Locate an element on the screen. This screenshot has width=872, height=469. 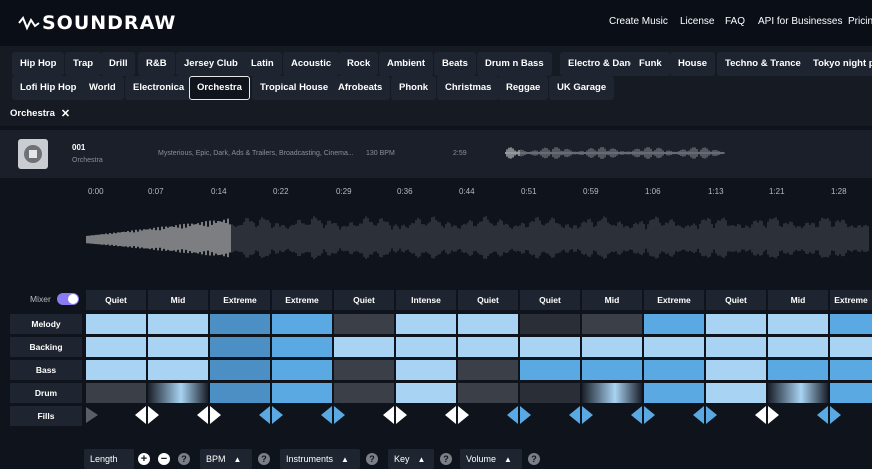
genre-tokyo-night-pop: Tokyo night pop is located at coordinates (838, 64).